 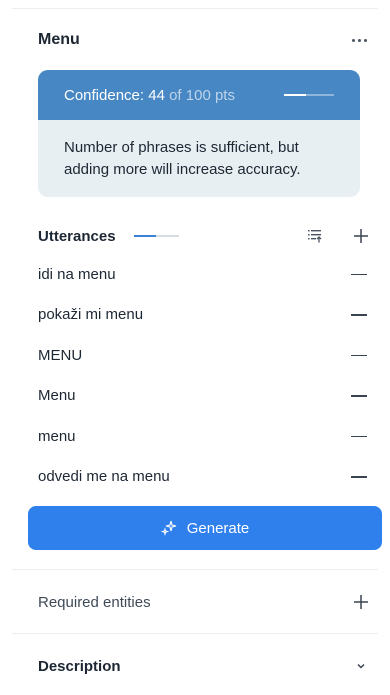 I want to click on confidence-label: Confidence:, so click(x=104, y=95).